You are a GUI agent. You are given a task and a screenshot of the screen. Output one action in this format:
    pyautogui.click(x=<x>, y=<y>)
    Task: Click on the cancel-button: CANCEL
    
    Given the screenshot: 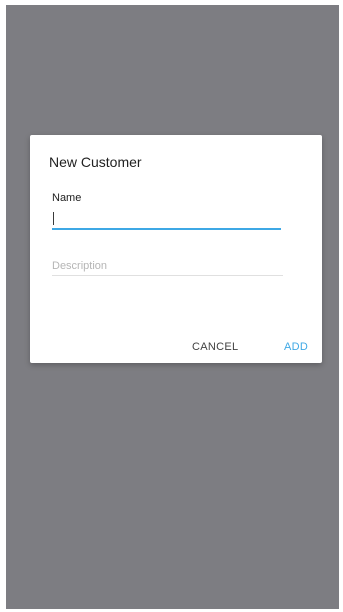 What is the action you would take?
    pyautogui.click(x=215, y=347)
    